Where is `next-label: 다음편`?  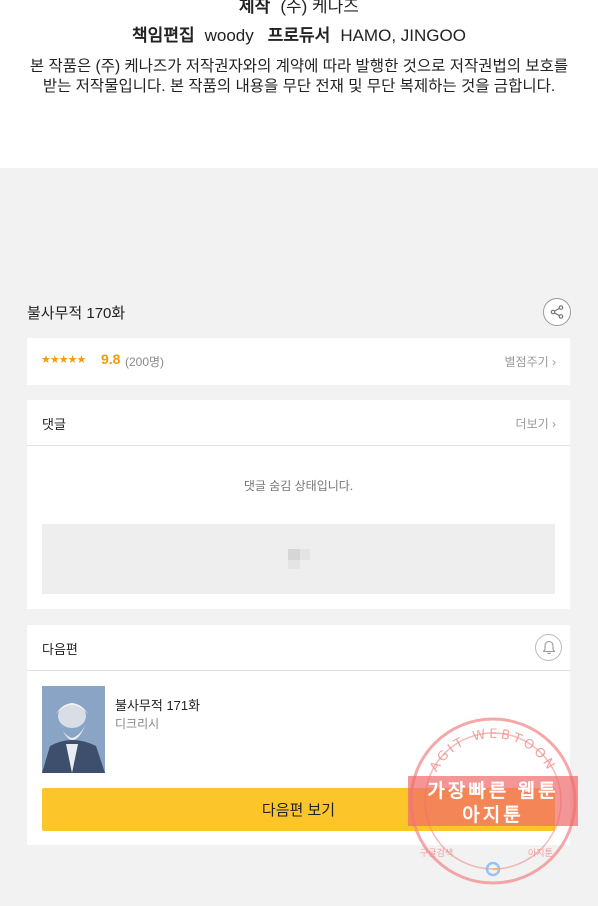
next-label: 다음편 is located at coordinates (60, 649).